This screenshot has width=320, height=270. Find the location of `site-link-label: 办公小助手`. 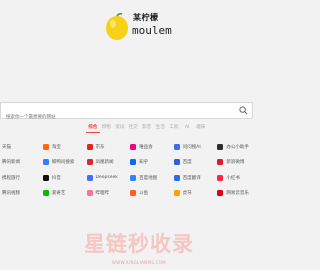

site-link-label: 办公小助手 is located at coordinates (237, 147).